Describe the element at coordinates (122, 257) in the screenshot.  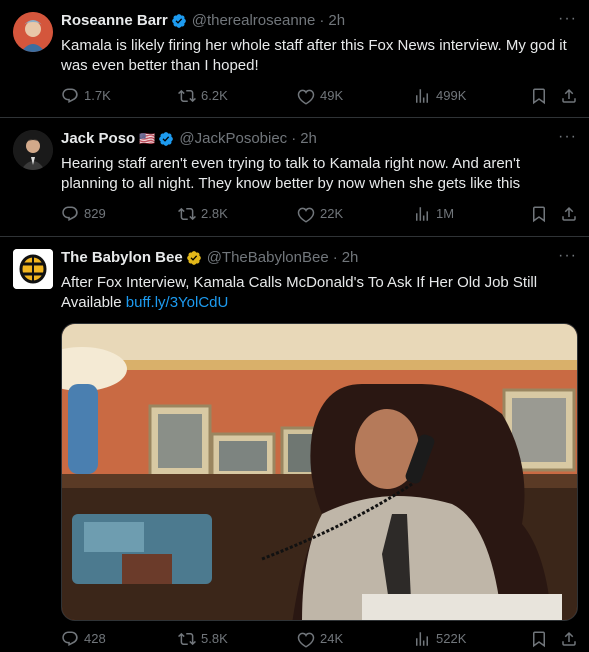
I see `author-name: The Babylon Bee` at that location.